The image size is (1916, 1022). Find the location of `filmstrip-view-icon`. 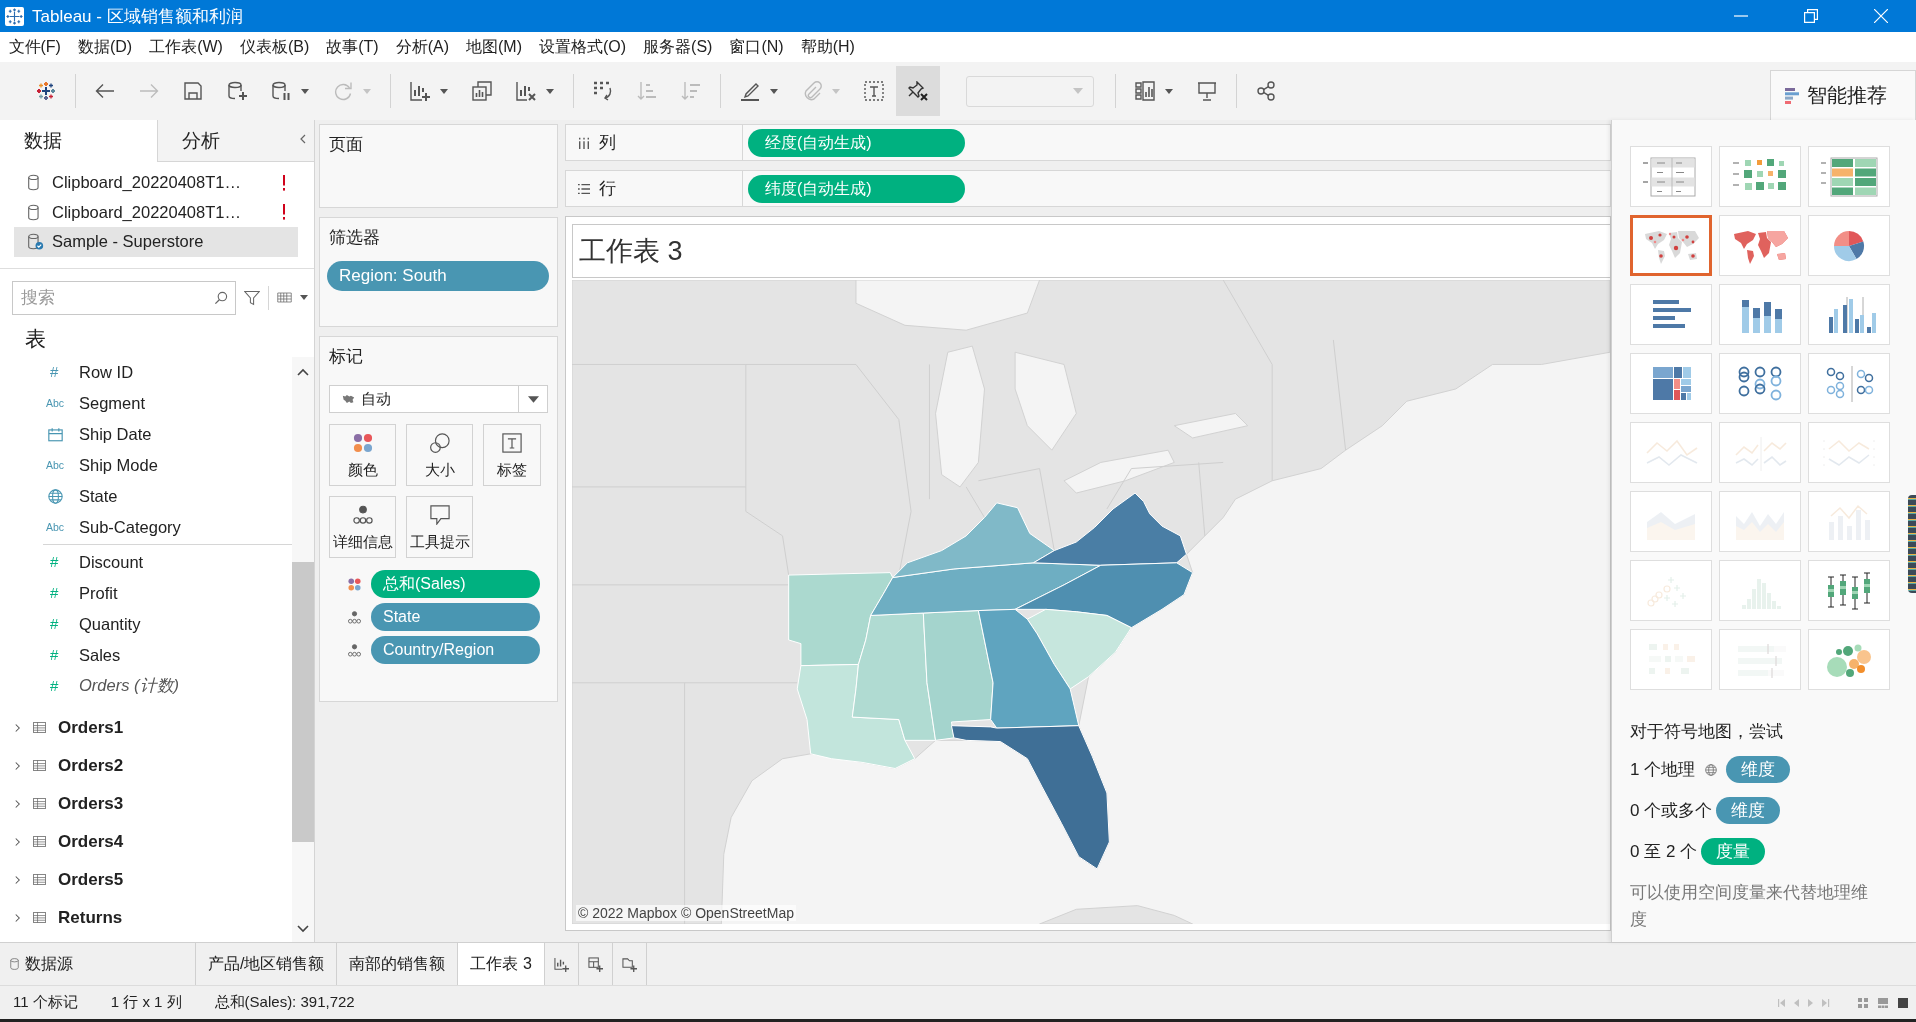

filmstrip-view-icon is located at coordinates (1883, 1002).